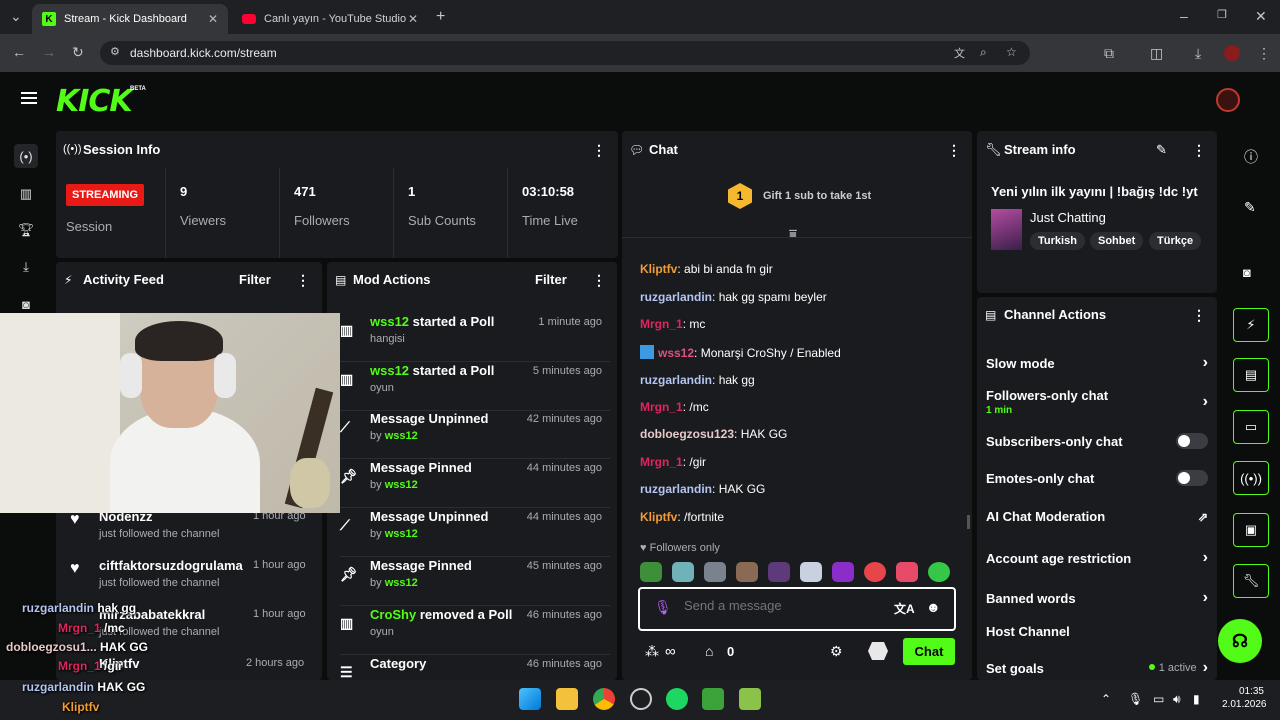 This screenshot has height=720, width=1280. What do you see at coordinates (817, 196) in the screenshot?
I see `gift-sub-leaderboard: Gift 1 sub to take 1st` at bounding box center [817, 196].